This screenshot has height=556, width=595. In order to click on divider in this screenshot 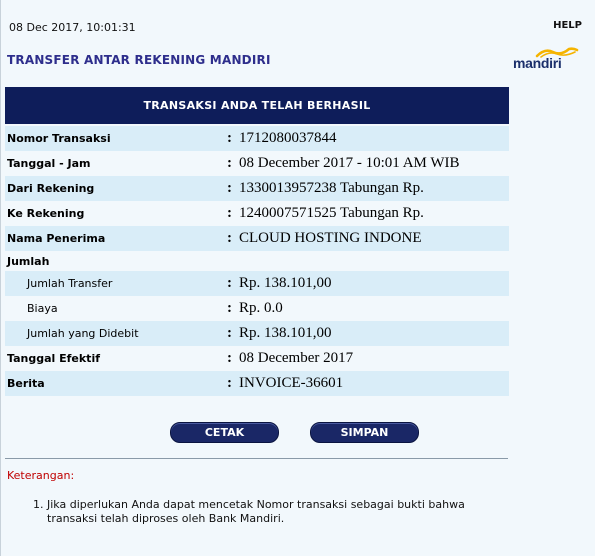, I will do `click(256, 458)`.